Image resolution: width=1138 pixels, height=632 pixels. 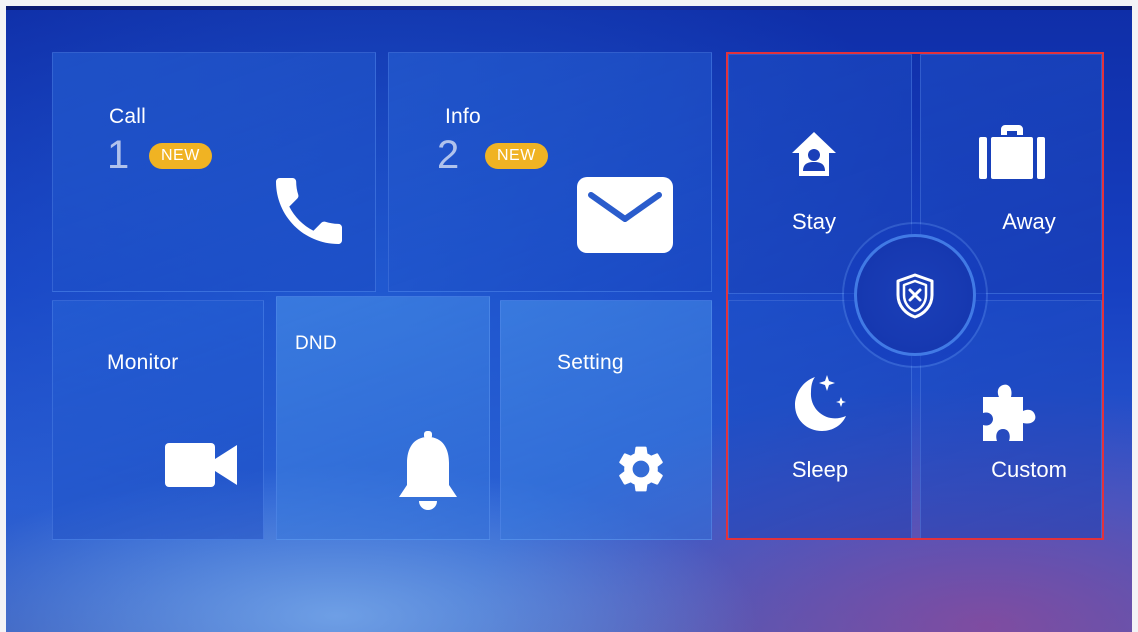 What do you see at coordinates (550, 172) in the screenshot?
I see `info-tile: Info 2 NEW` at bounding box center [550, 172].